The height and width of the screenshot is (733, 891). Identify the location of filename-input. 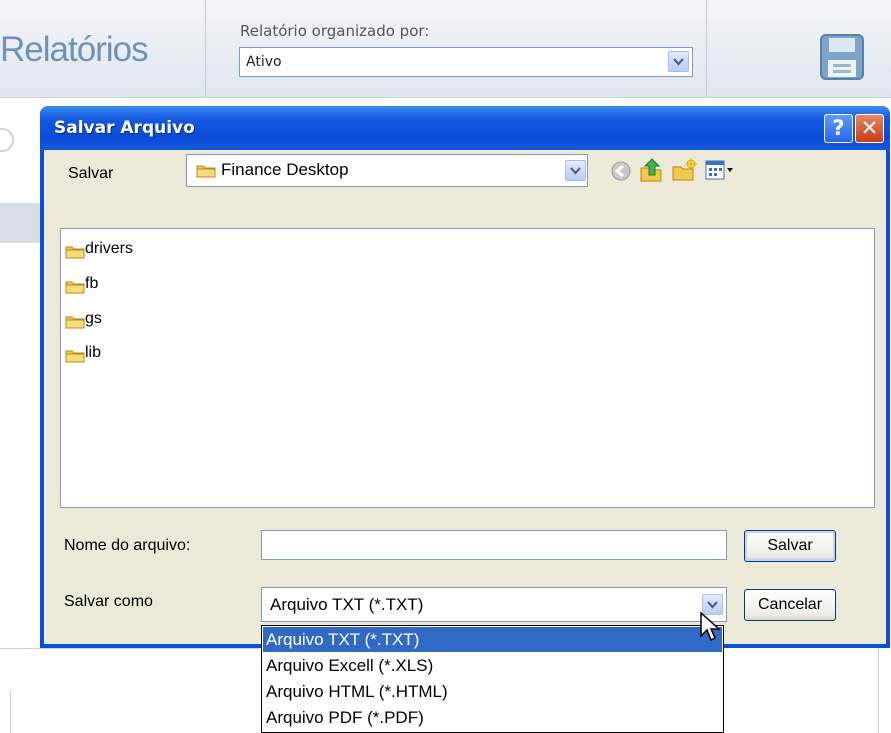
(494, 545).